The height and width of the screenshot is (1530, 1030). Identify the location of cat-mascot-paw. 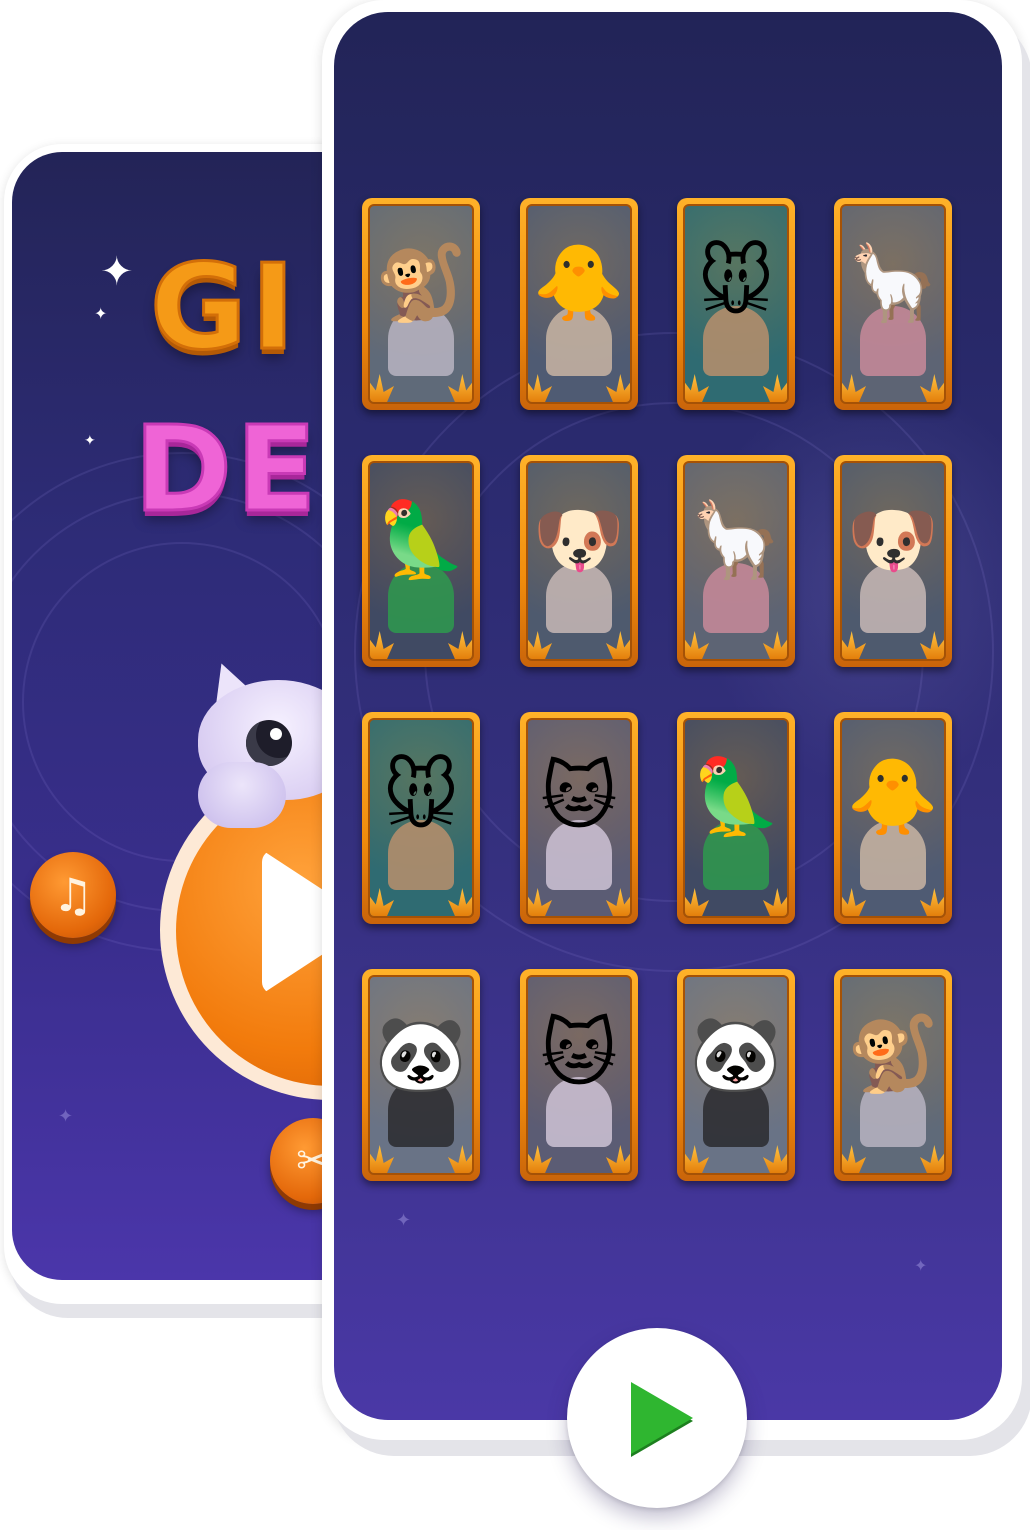
(242, 795).